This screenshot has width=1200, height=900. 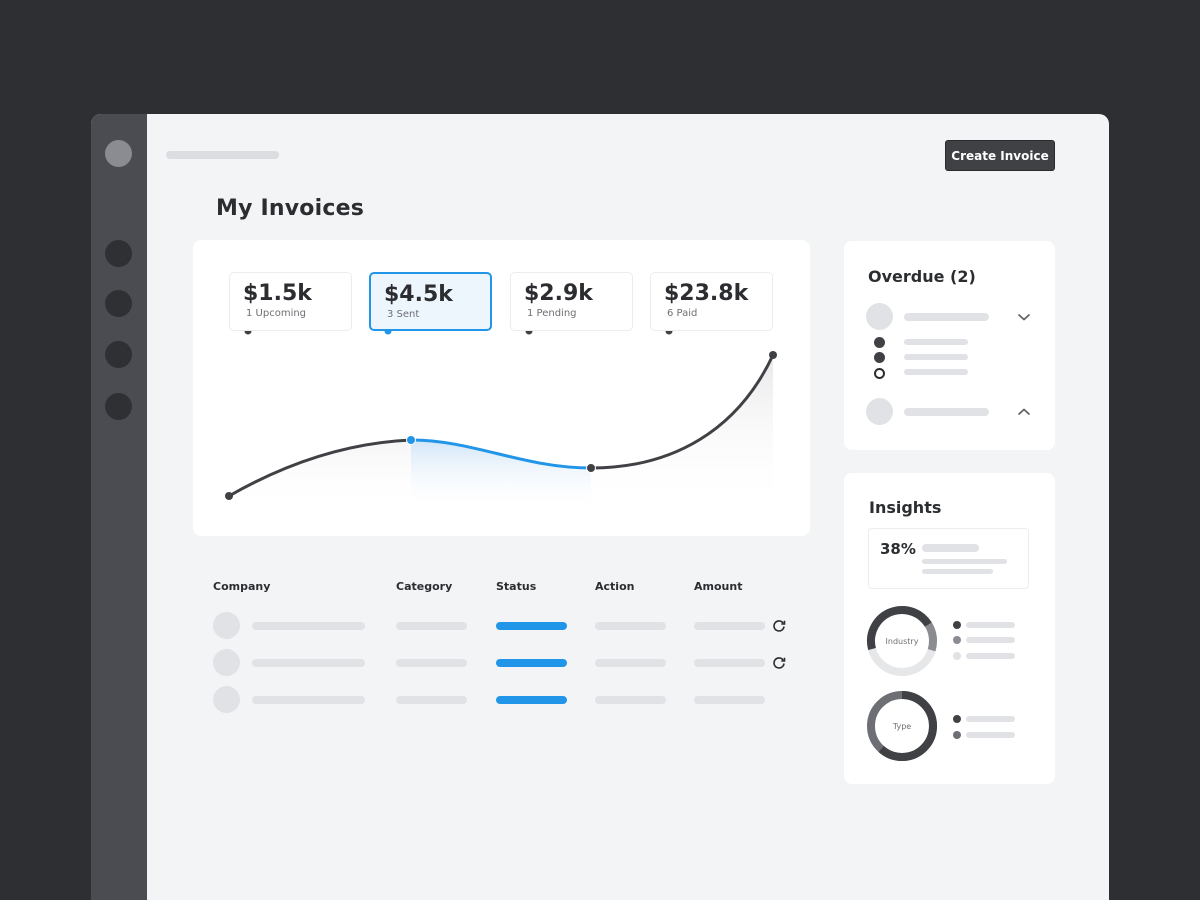 What do you see at coordinates (718, 586) in the screenshot?
I see `column-header-amount: Amount` at bounding box center [718, 586].